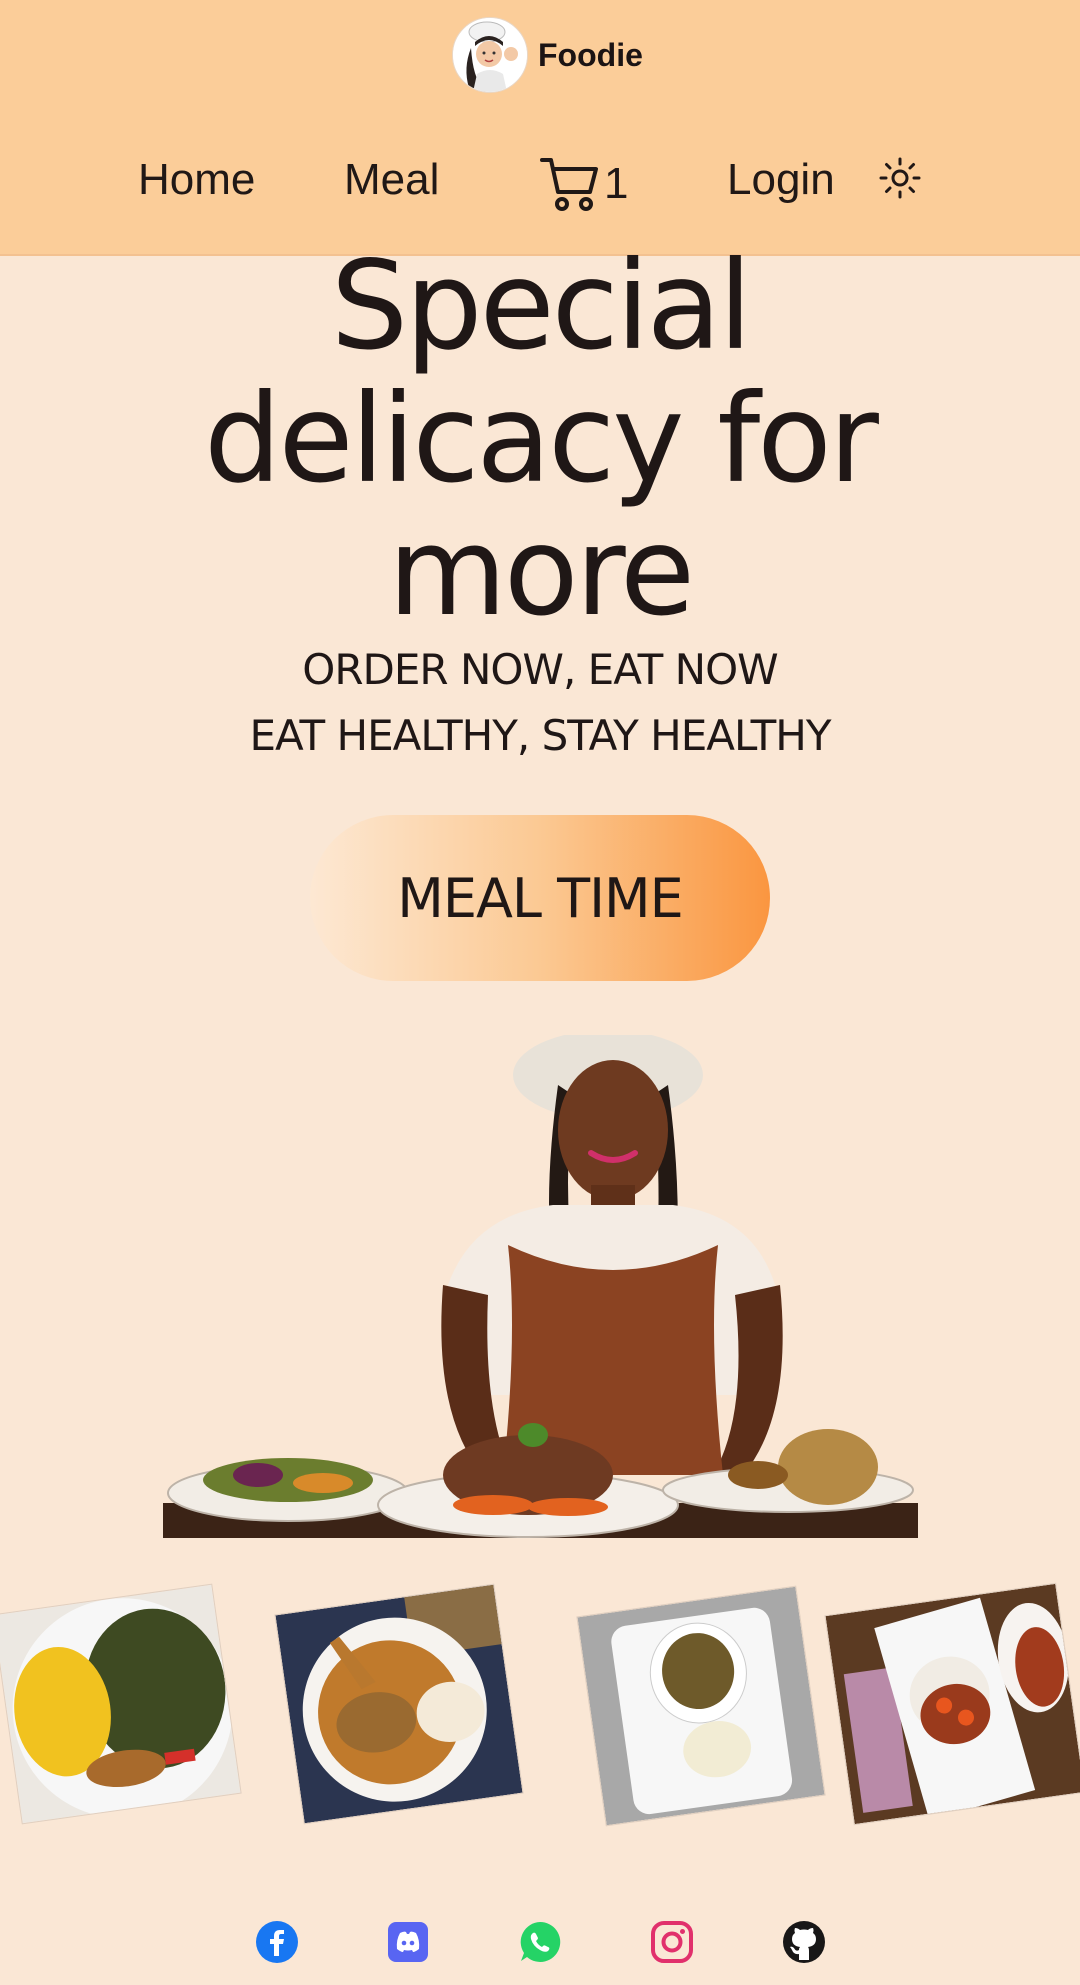  What do you see at coordinates (540, 1942) in the screenshot?
I see `whatsapp-icon` at bounding box center [540, 1942].